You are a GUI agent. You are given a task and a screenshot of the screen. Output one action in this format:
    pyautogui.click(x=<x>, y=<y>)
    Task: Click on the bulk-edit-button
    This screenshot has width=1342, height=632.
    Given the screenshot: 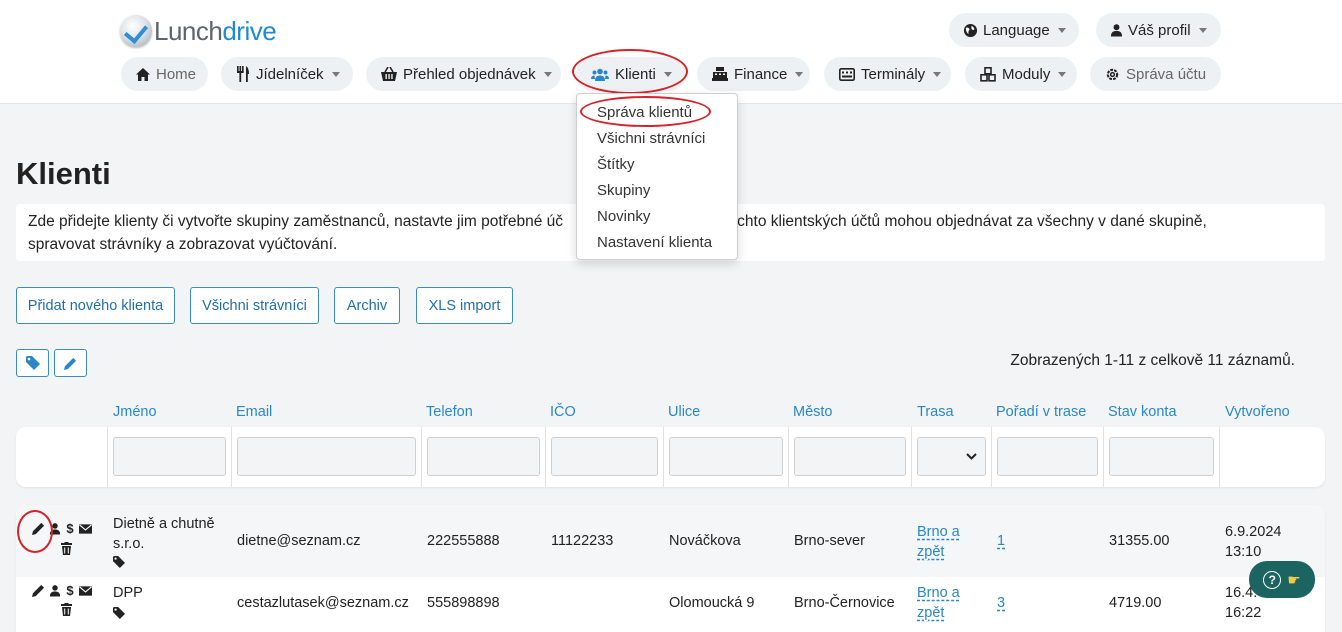 What is the action you would take?
    pyautogui.click(x=70, y=363)
    